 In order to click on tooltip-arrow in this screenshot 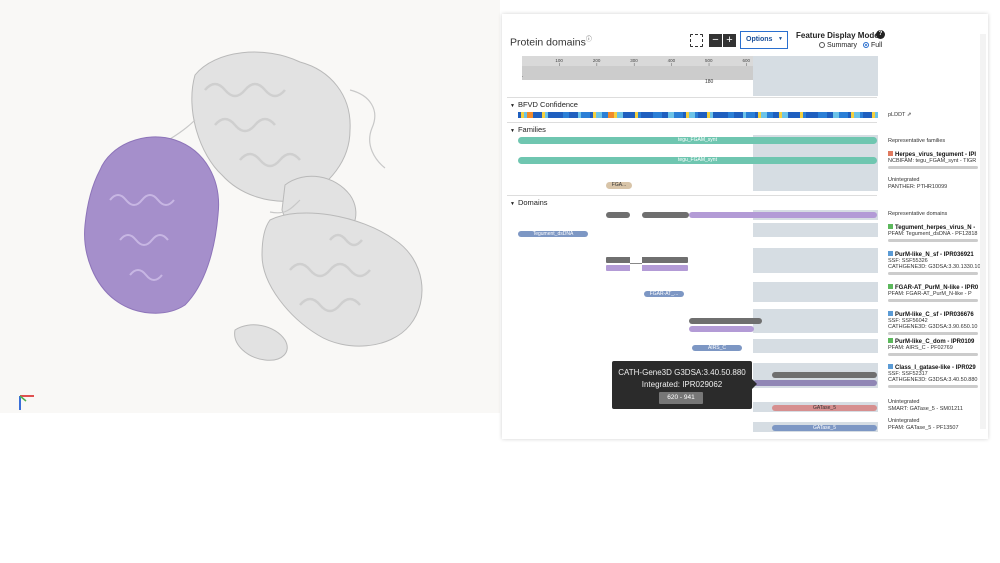, I will do `click(754, 384)`.